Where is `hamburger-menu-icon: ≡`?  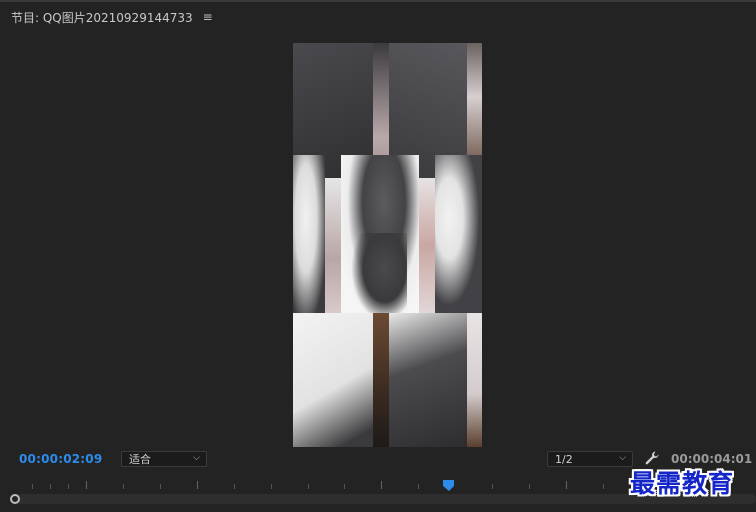
hamburger-menu-icon: ≡ is located at coordinates (208, 17).